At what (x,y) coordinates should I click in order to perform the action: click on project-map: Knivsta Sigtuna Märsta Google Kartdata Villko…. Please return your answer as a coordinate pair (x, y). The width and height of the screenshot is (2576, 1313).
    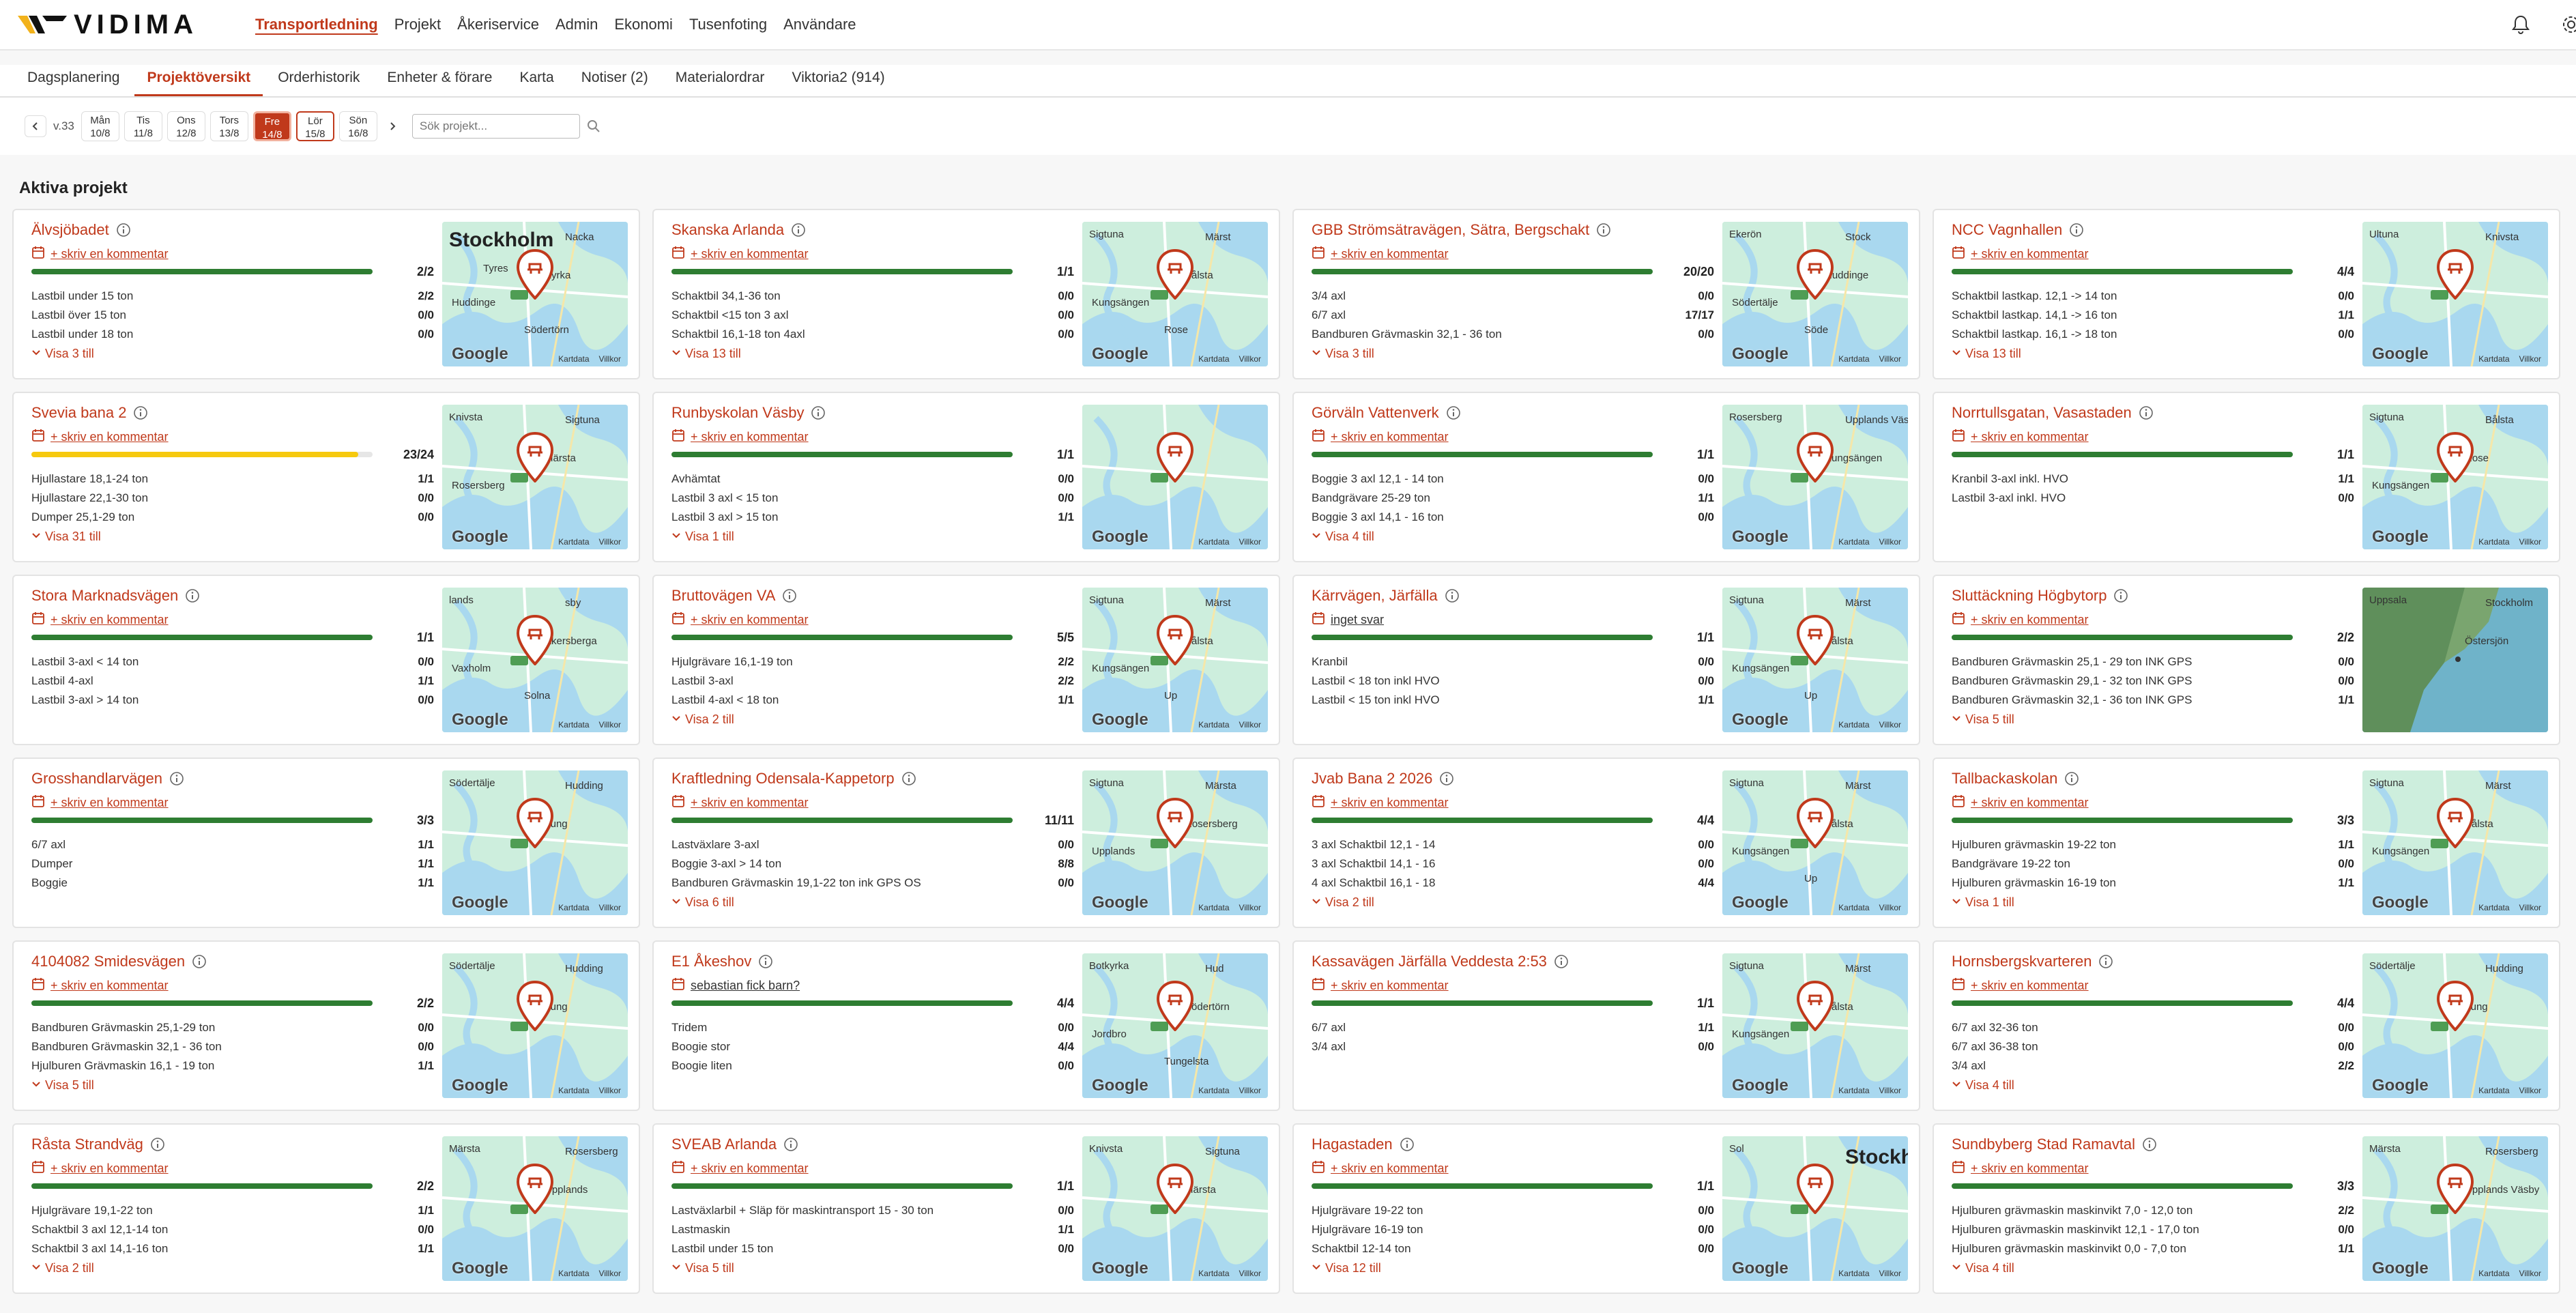
    Looking at the image, I should click on (1175, 1208).